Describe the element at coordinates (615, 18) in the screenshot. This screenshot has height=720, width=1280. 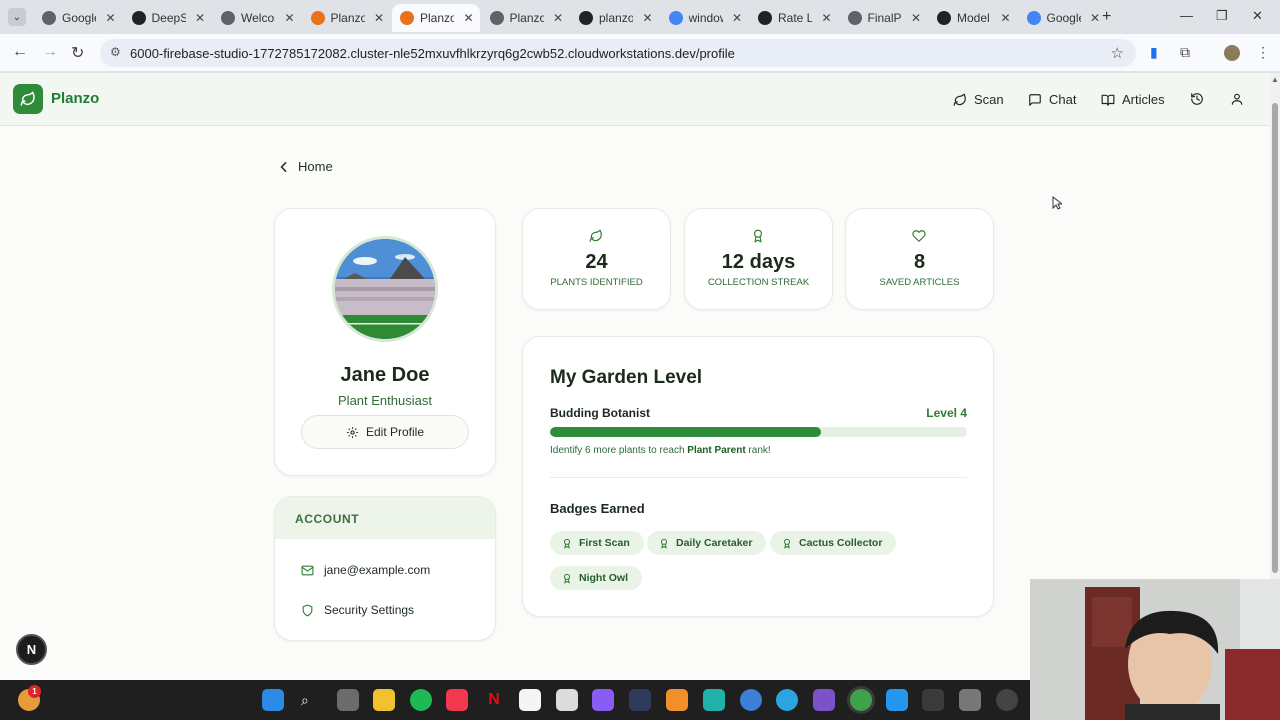
I see `browser-tab: planzo ✕` at that location.